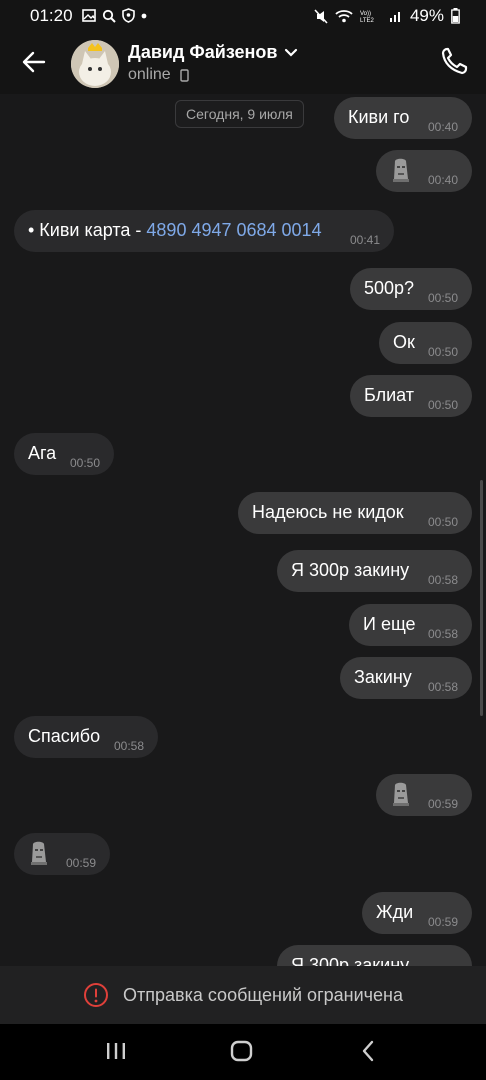 Image resolution: width=486 pixels, height=1080 pixels. I want to click on system-navigation-bar, so click(243, 1052).